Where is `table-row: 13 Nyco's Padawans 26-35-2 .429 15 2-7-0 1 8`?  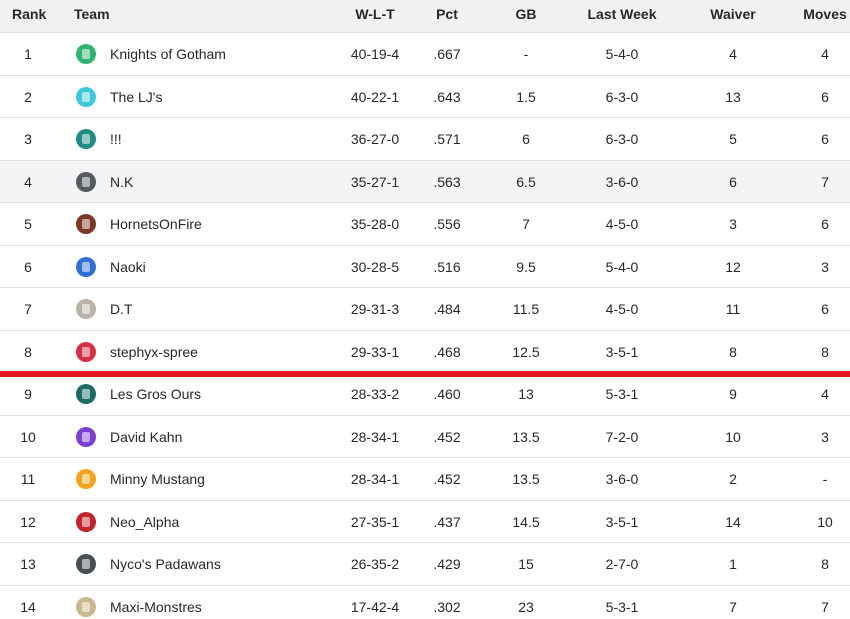 table-row: 13 Nyco's Padawans 26-35-2 .429 15 2-7-0 1 8 is located at coordinates (425, 564).